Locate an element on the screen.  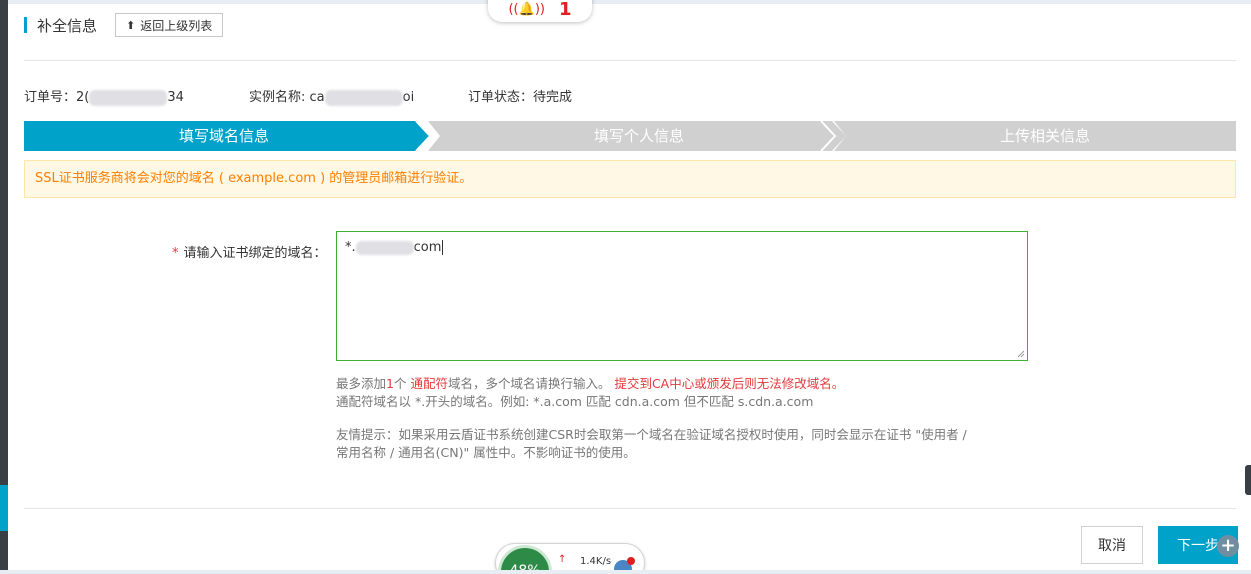
help-limit-e: 域名，多个域名请换行输入。 is located at coordinates (531, 383).